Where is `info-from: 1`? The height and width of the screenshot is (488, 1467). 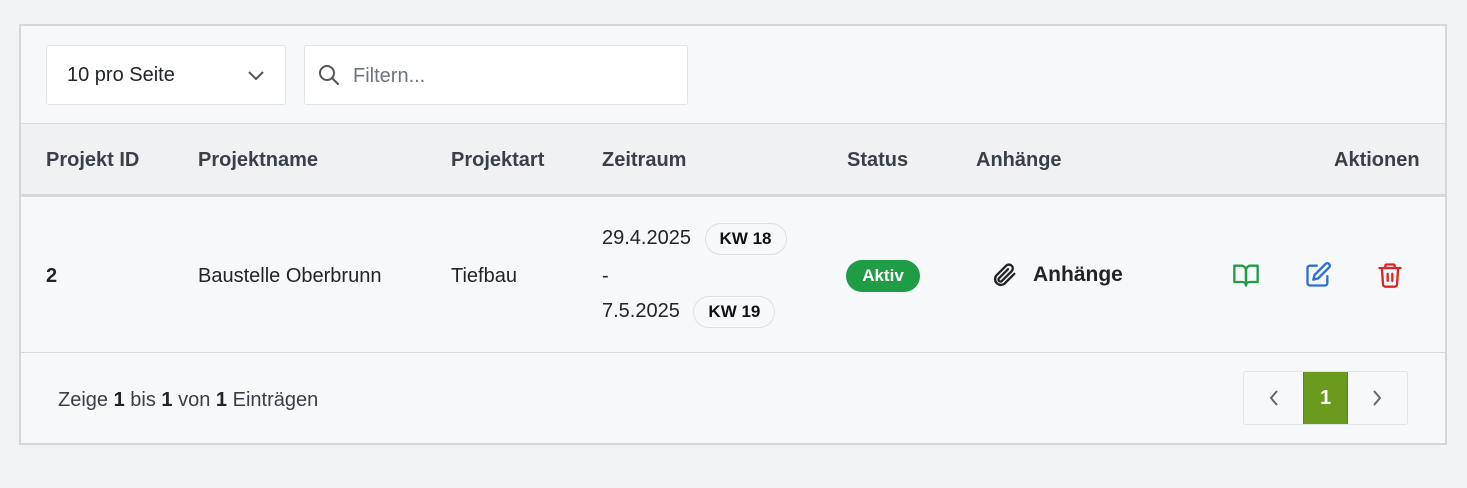 info-from: 1 is located at coordinates (119, 400).